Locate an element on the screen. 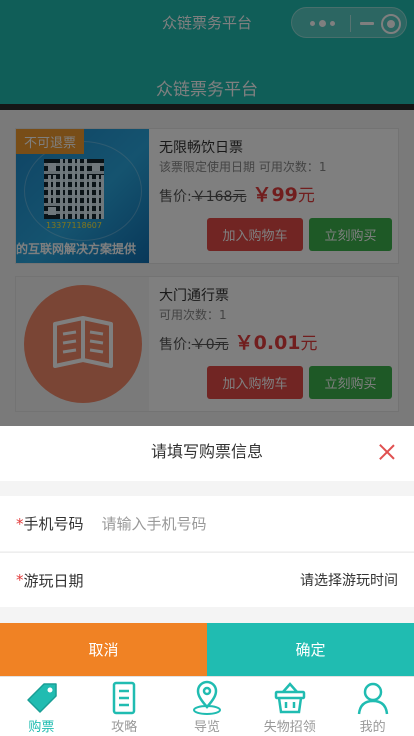 The height and width of the screenshot is (736, 414). date-picker: 请选择游玩时间 is located at coordinates (349, 580).